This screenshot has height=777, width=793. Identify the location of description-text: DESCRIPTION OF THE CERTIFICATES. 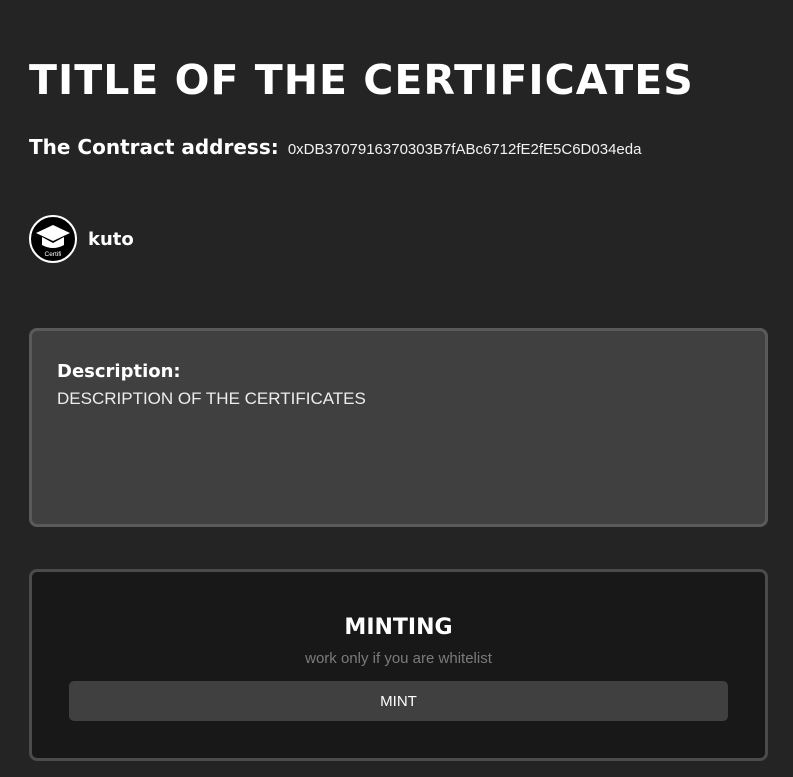
(211, 398).